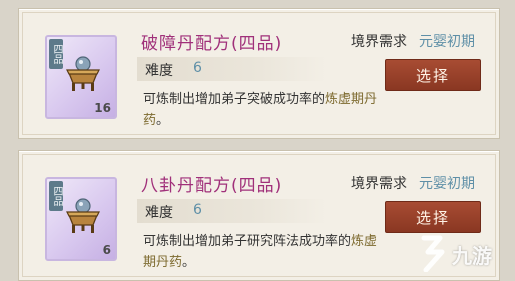 The image size is (515, 281). What do you see at coordinates (106, 250) in the screenshot?
I see `item-count: 6` at bounding box center [106, 250].